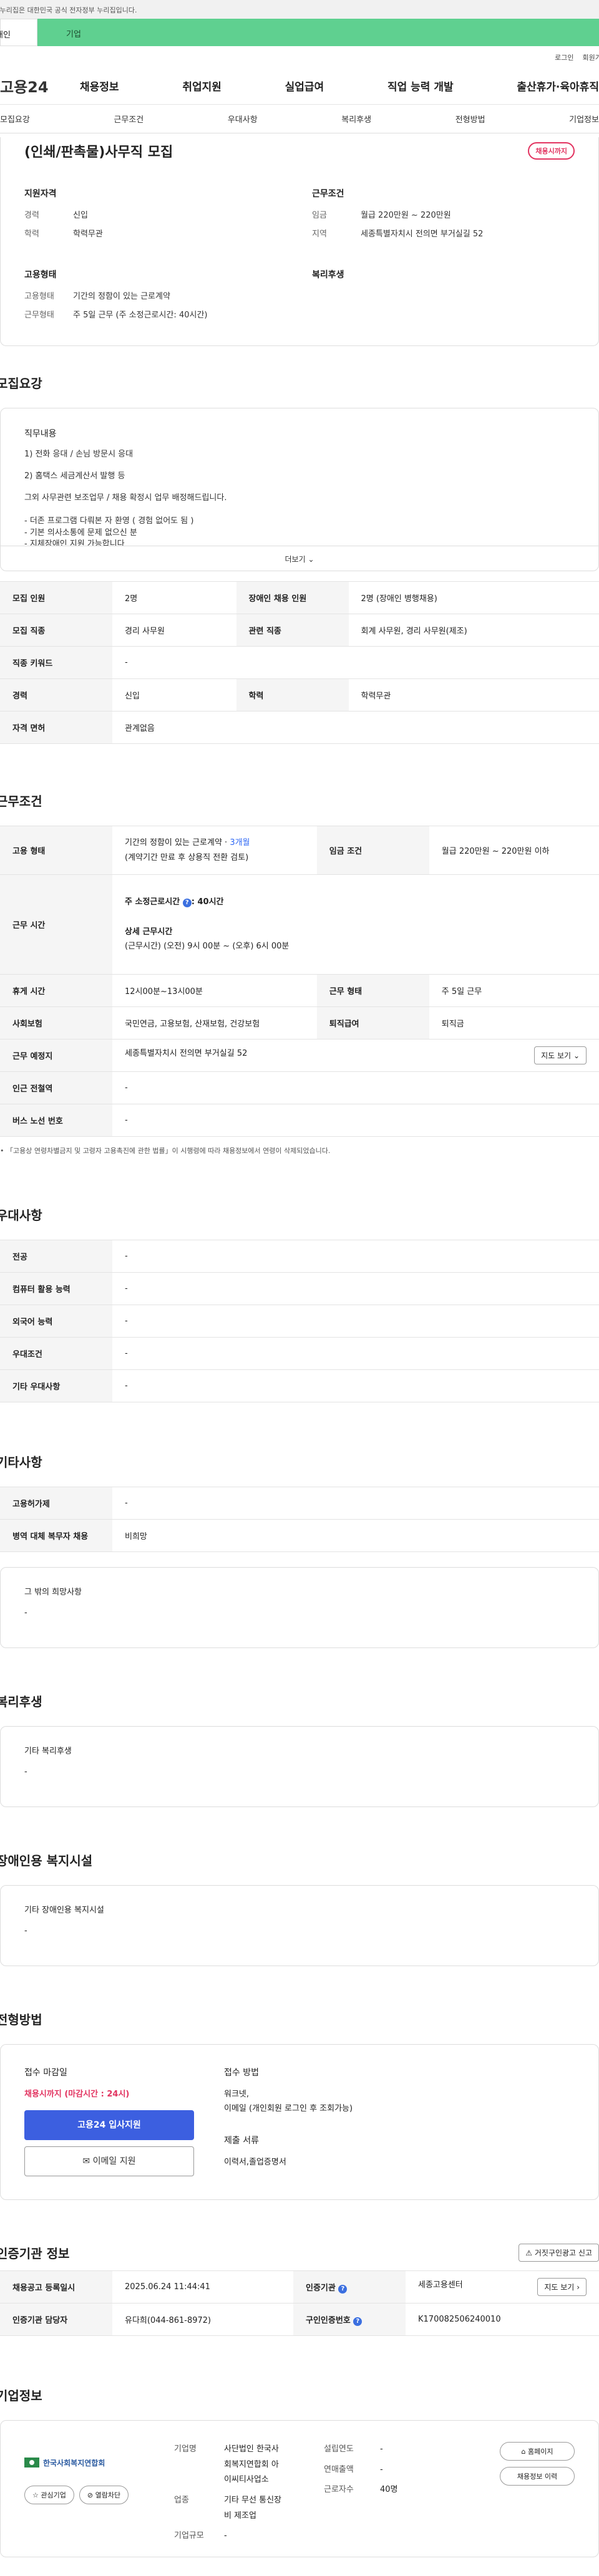 This screenshot has height=2576, width=599. What do you see at coordinates (339, 2449) in the screenshot?
I see `year-key: 설립연도` at bounding box center [339, 2449].